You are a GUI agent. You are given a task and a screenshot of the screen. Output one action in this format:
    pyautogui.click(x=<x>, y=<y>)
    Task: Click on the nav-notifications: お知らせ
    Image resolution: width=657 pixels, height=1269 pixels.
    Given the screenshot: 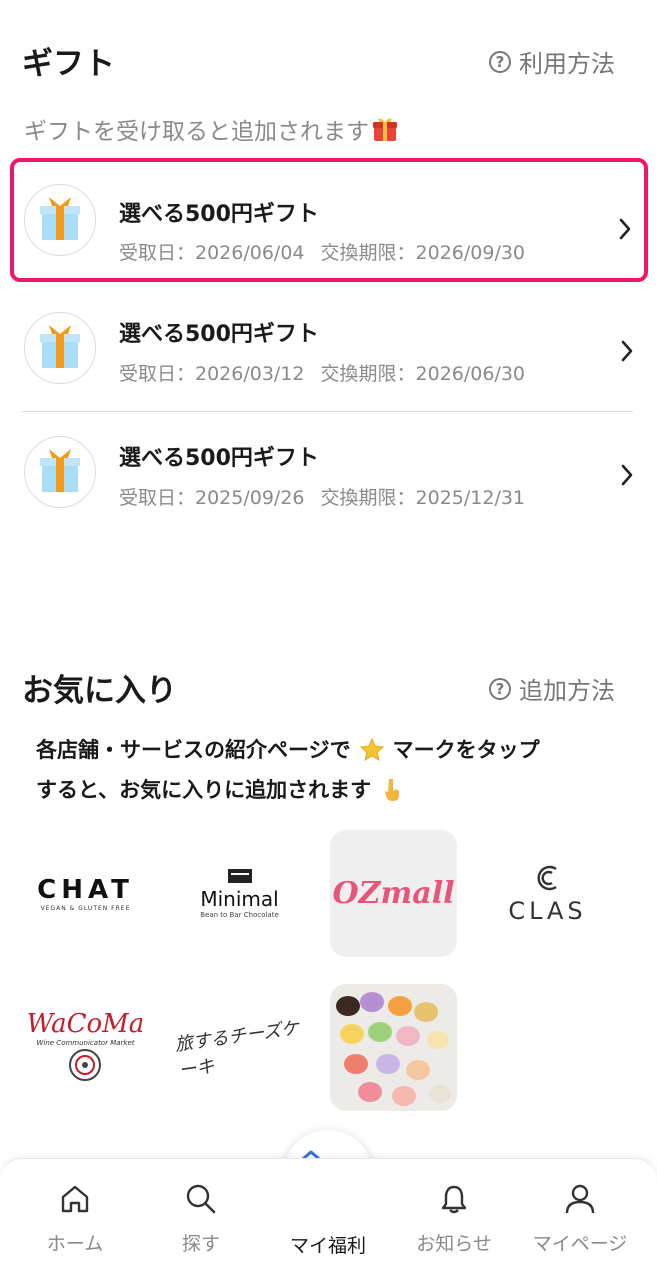 What is the action you would take?
    pyautogui.click(x=454, y=1214)
    